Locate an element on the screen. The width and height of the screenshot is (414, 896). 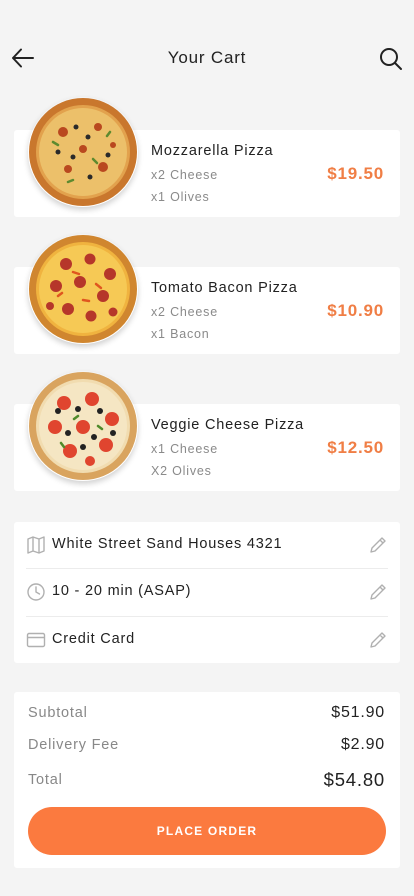
item-name: Mozzarella Pizza is located at coordinates (212, 151).